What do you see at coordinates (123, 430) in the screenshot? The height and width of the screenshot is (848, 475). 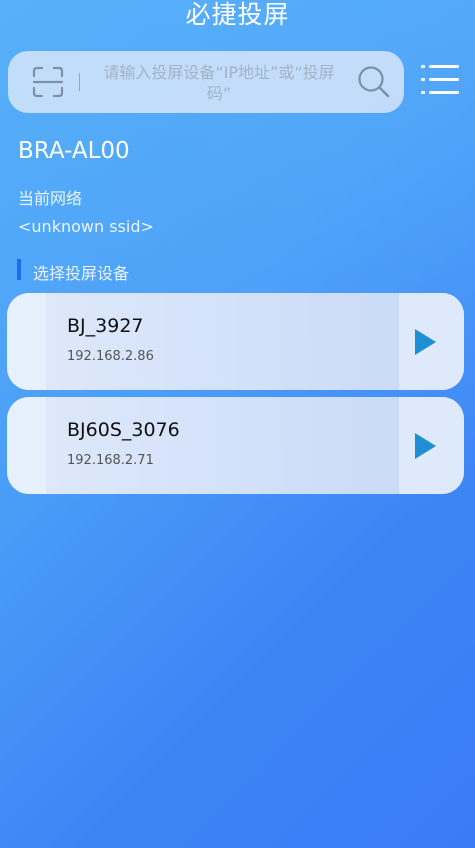 I see `device-name: BJ60S_3076` at bounding box center [123, 430].